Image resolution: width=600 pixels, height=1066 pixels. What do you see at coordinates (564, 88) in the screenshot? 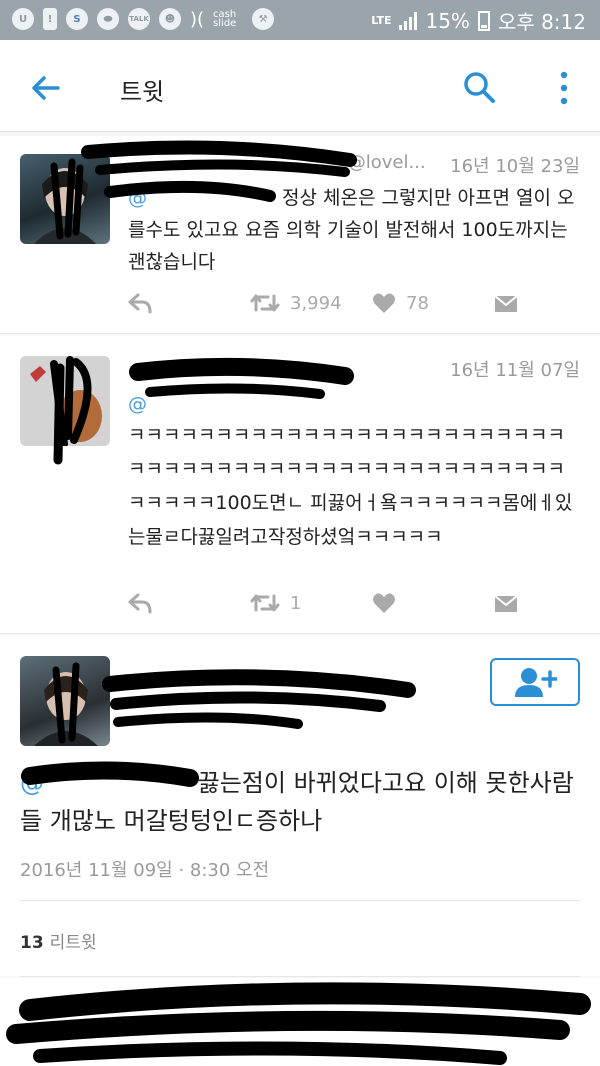
I see `more-vertical-icon` at bounding box center [564, 88].